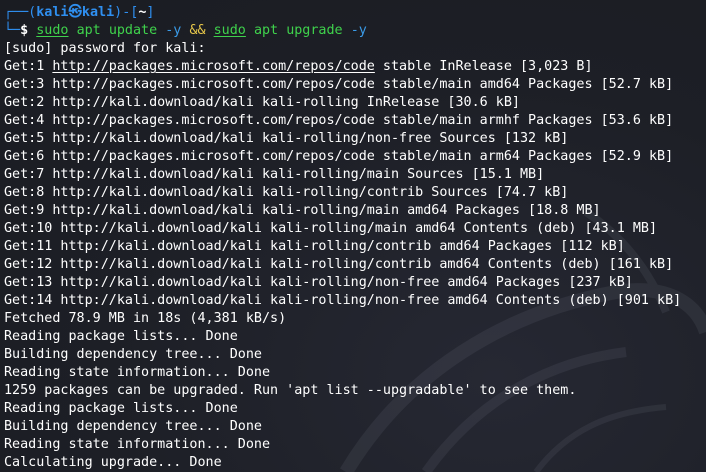  I want to click on command-apt-2: apt, so click(266, 30).